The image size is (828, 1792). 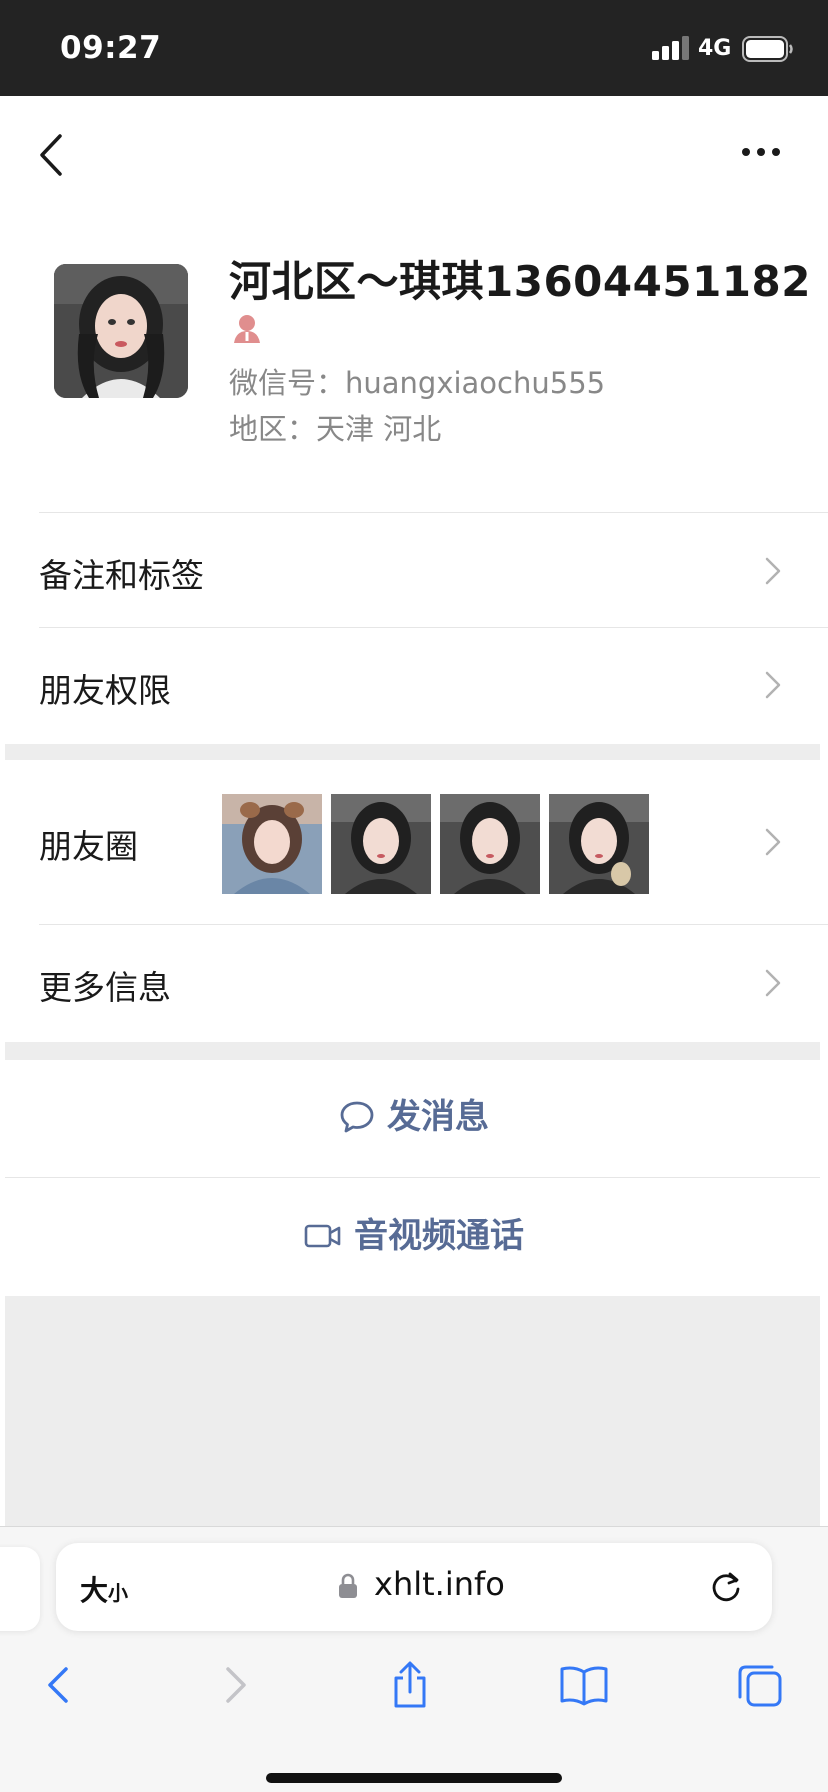 I want to click on row-friend-permissions: 朋友权限, so click(x=414, y=684).